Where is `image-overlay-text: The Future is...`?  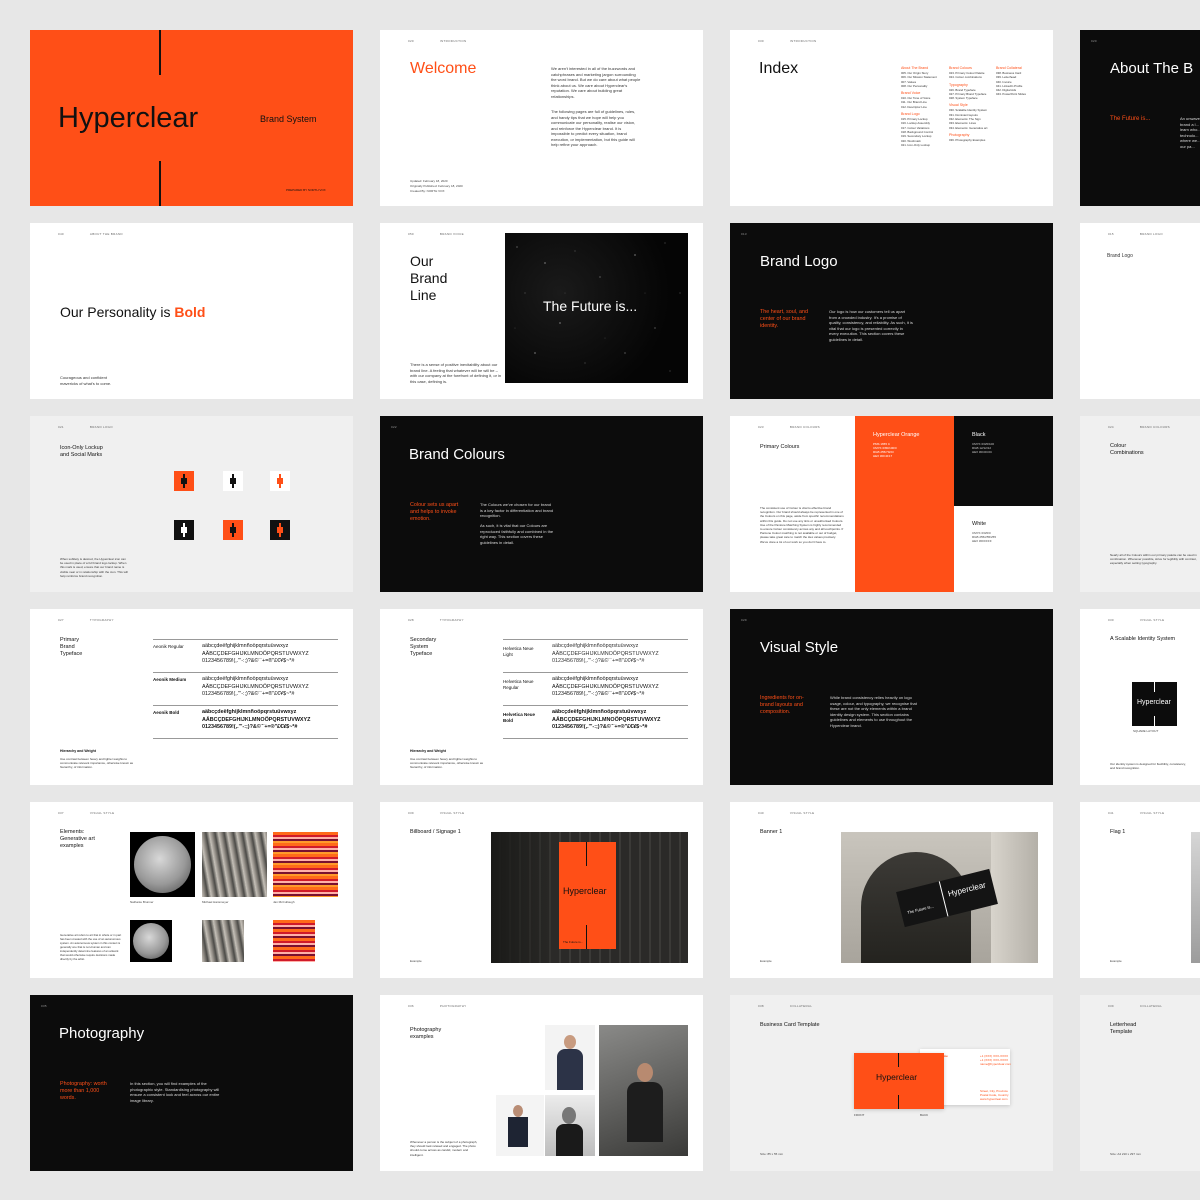
image-overlay-text: The Future is... is located at coordinates (590, 306).